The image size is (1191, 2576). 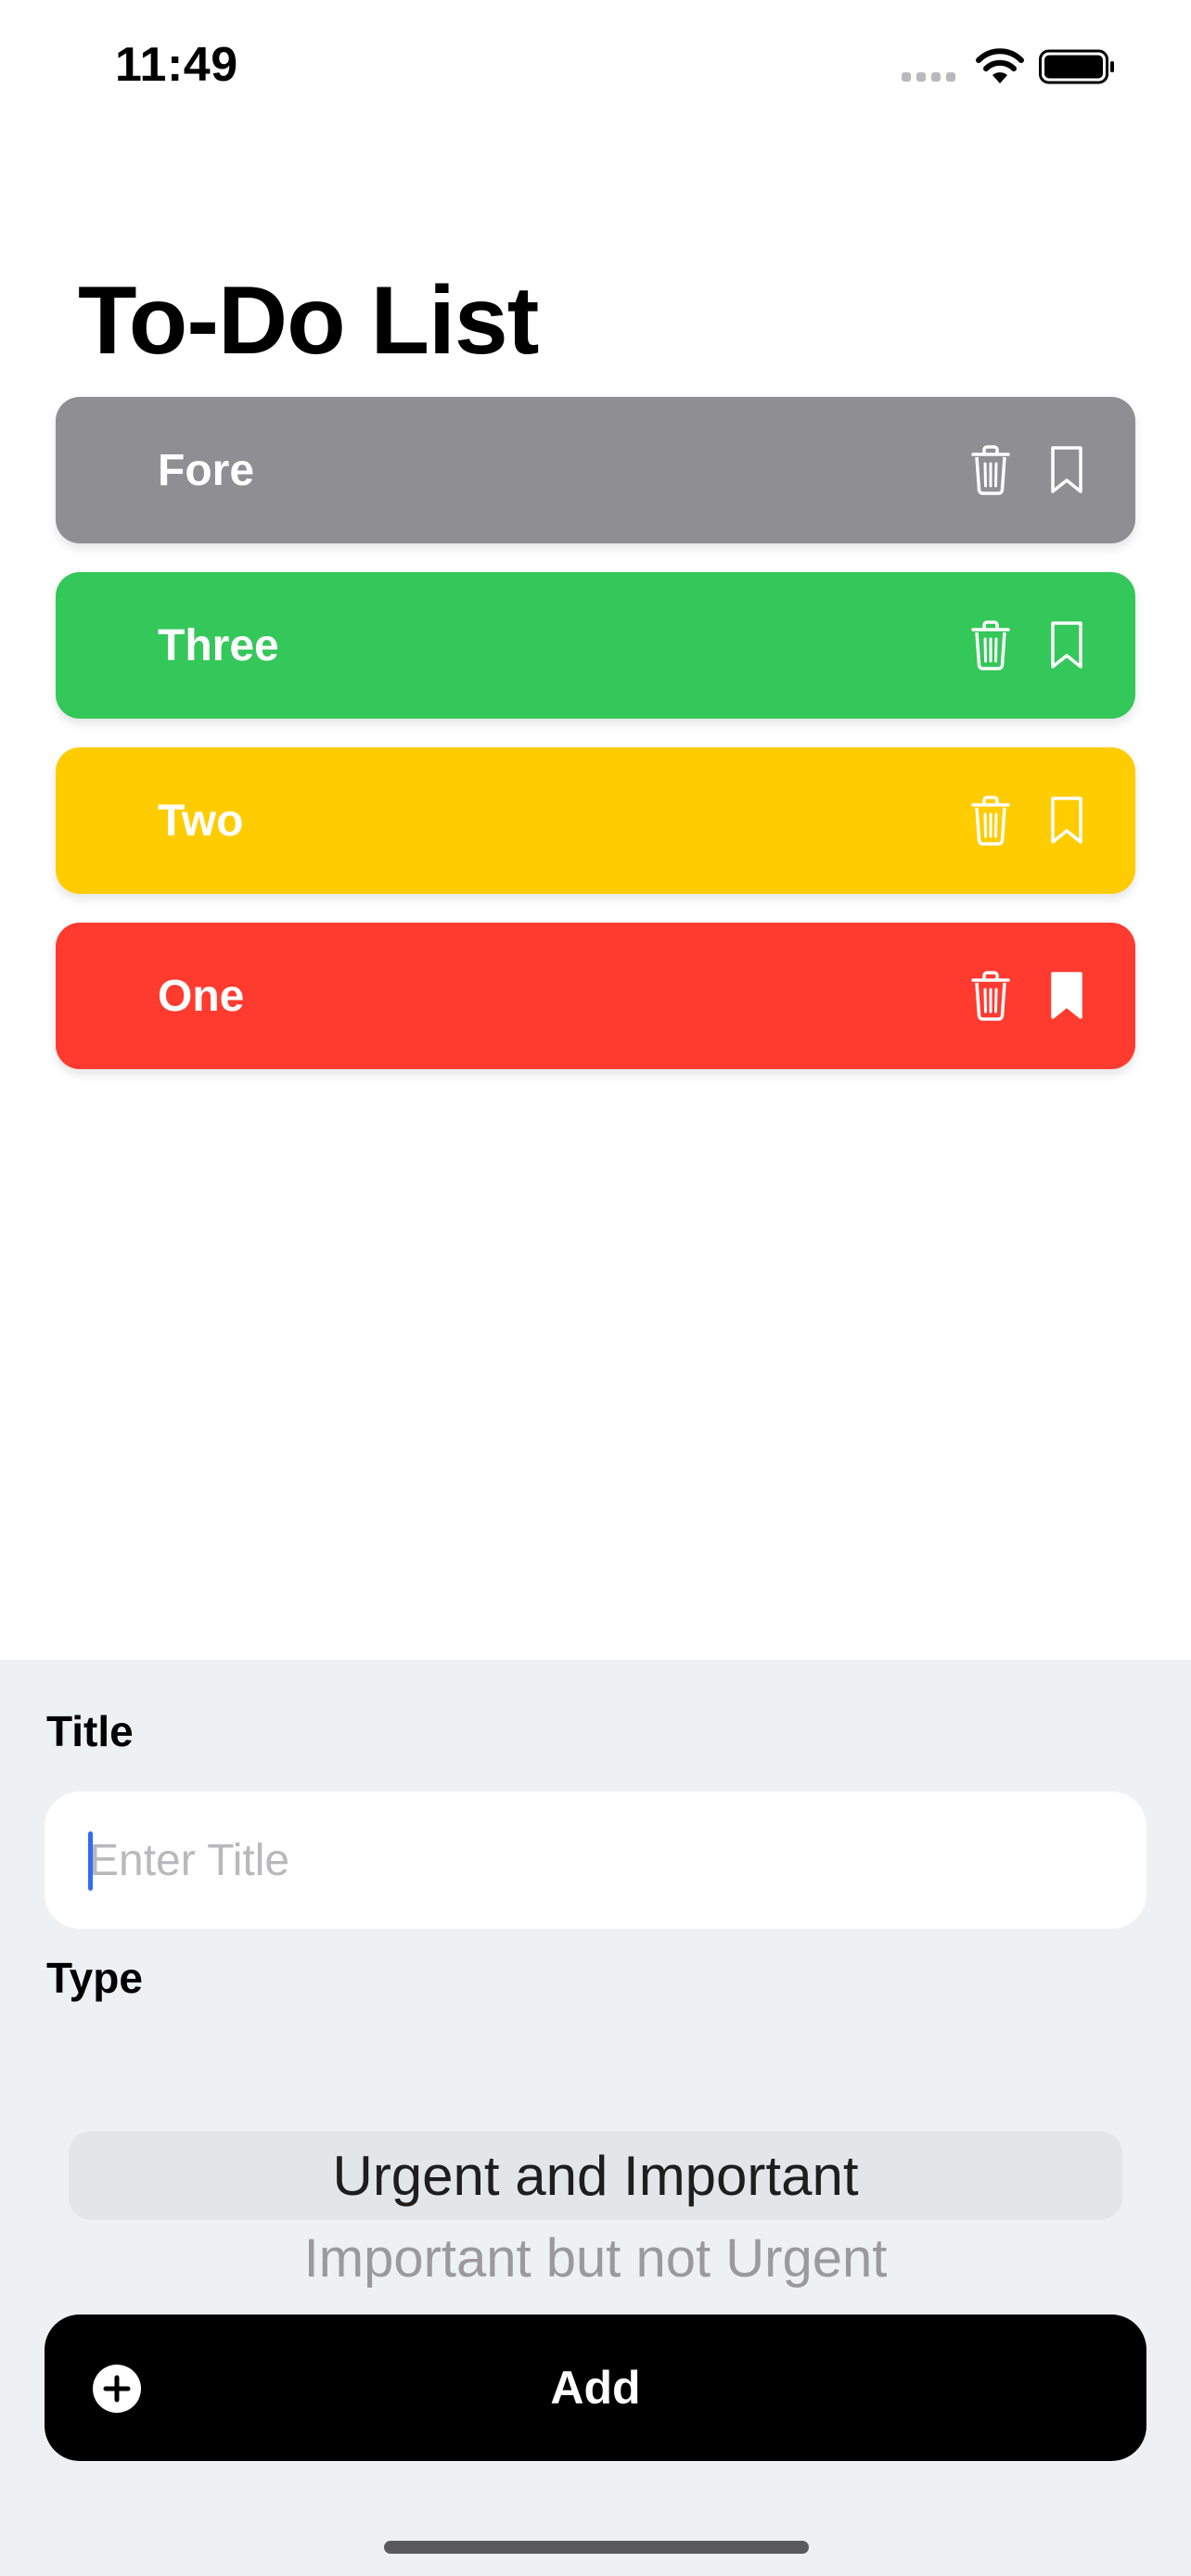 What do you see at coordinates (929, 77) in the screenshot?
I see `cellular-signal-icon` at bounding box center [929, 77].